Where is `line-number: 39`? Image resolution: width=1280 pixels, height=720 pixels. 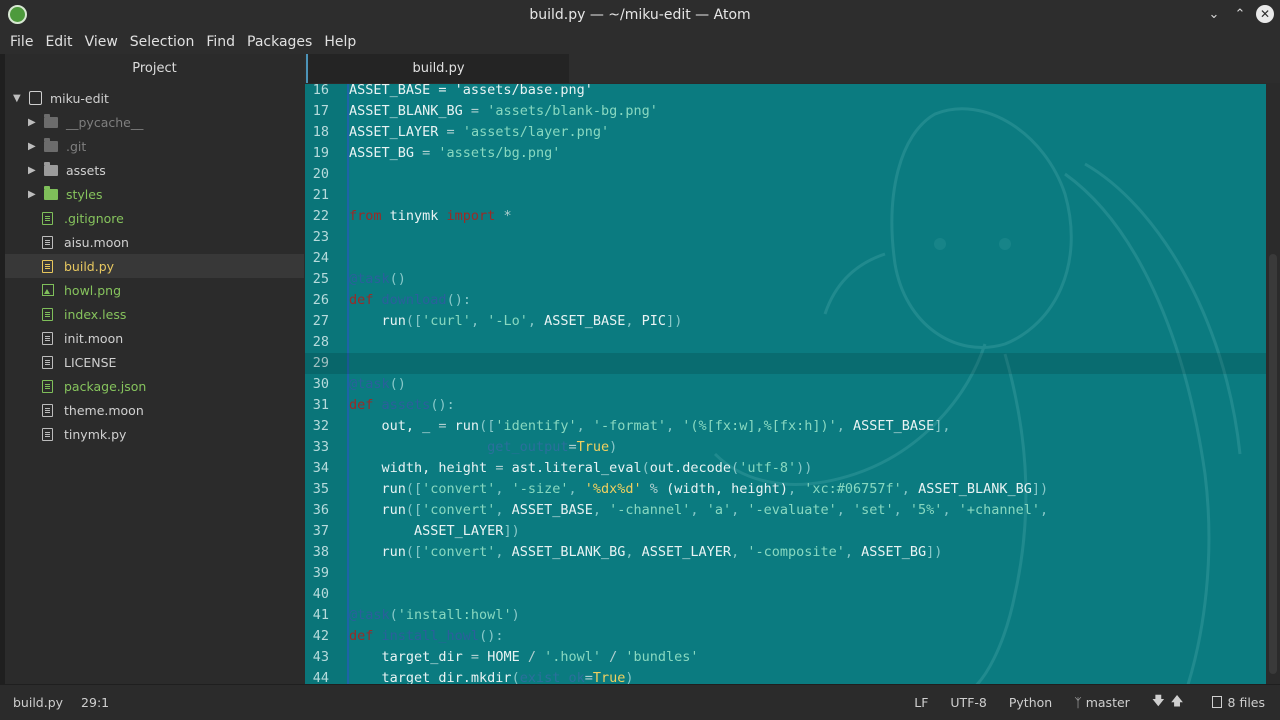 line-number: 39 is located at coordinates (317, 573).